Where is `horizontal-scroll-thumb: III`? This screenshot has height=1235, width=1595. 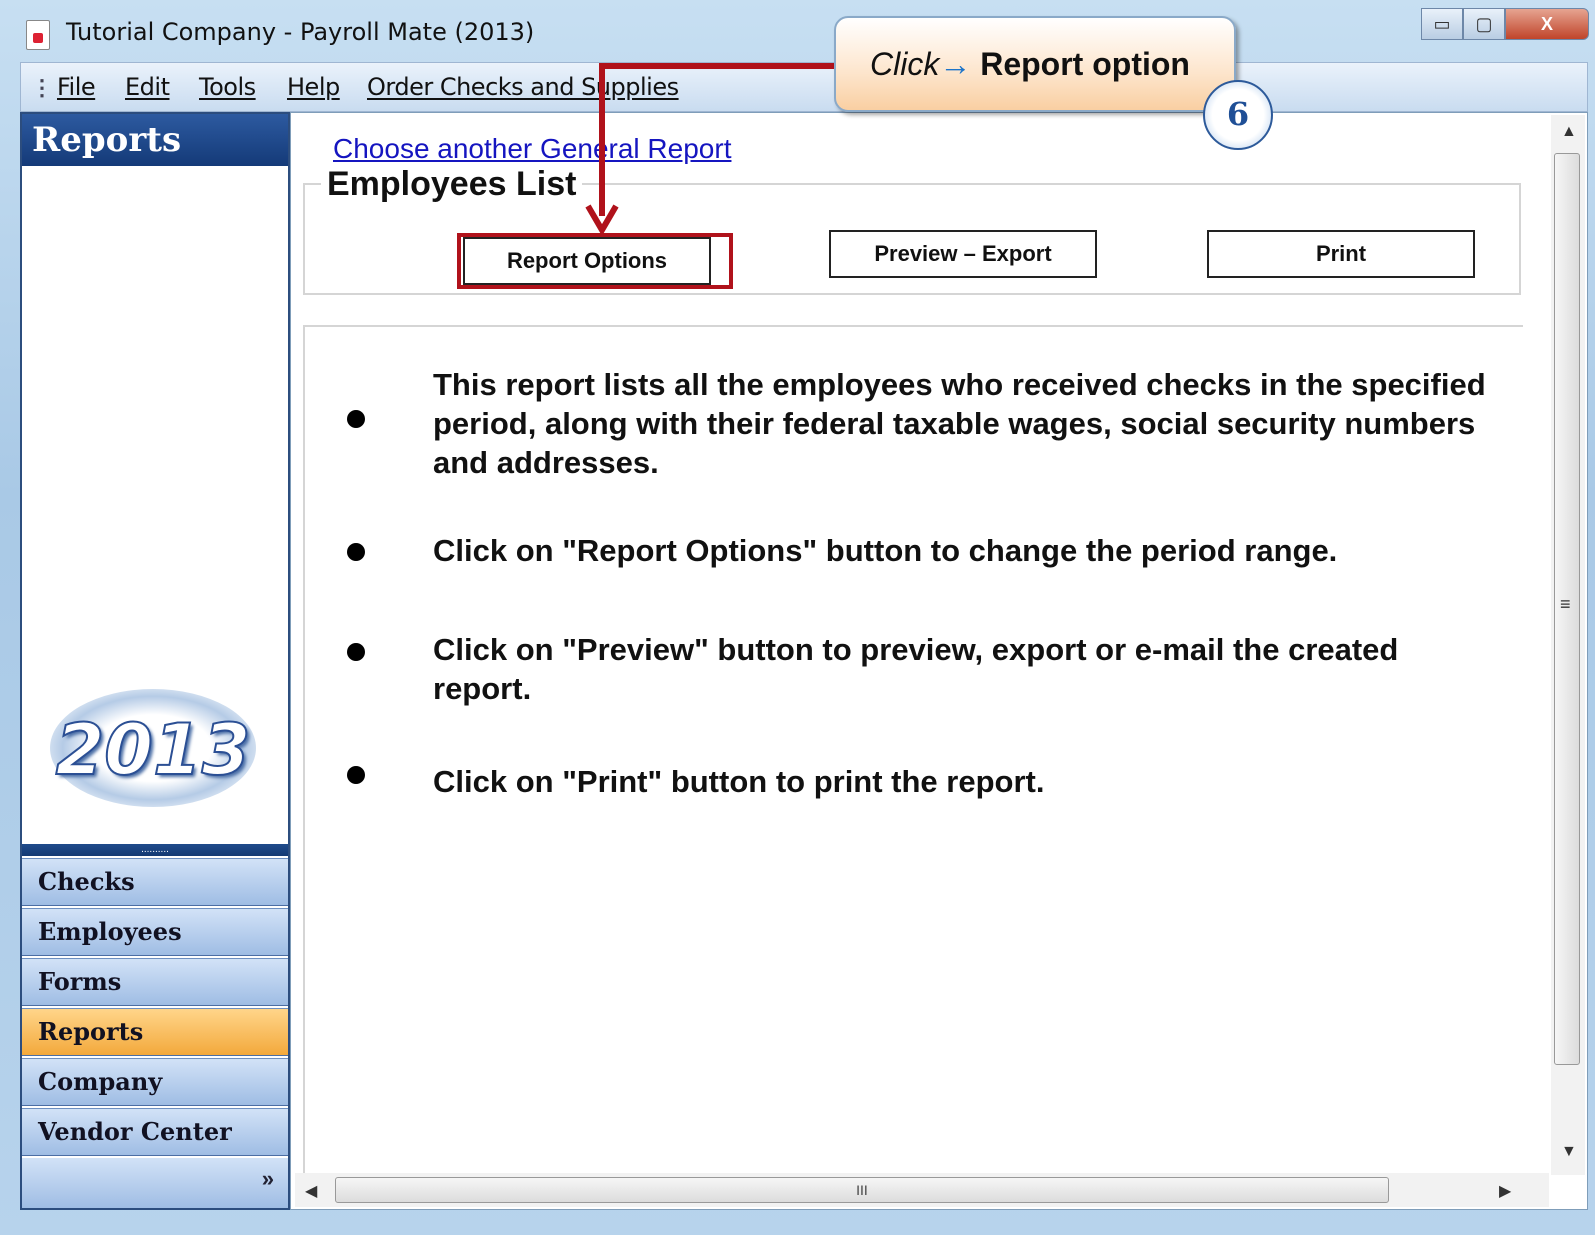
horizontal-scroll-thumb: III is located at coordinates (862, 1190).